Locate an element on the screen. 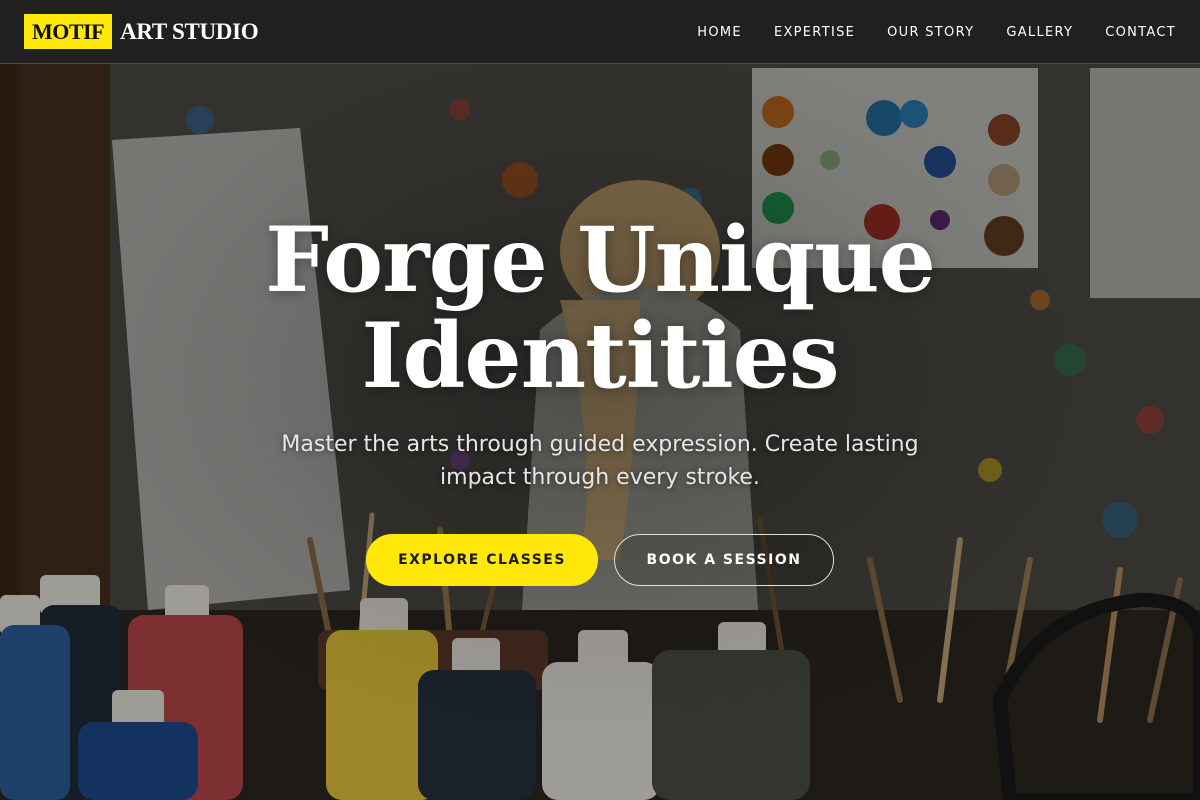  nav-item-gallery: GALLERY is located at coordinates (1039, 32).